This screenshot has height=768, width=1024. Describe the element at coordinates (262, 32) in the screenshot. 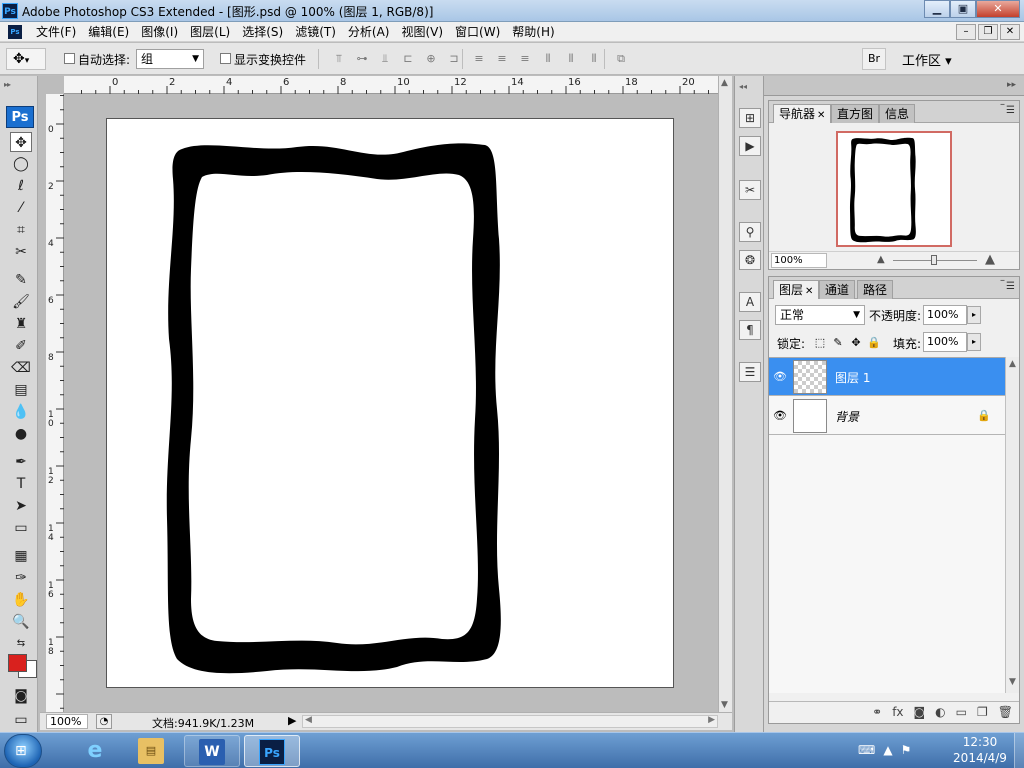

I see `menu-select: 选择(S)` at that location.